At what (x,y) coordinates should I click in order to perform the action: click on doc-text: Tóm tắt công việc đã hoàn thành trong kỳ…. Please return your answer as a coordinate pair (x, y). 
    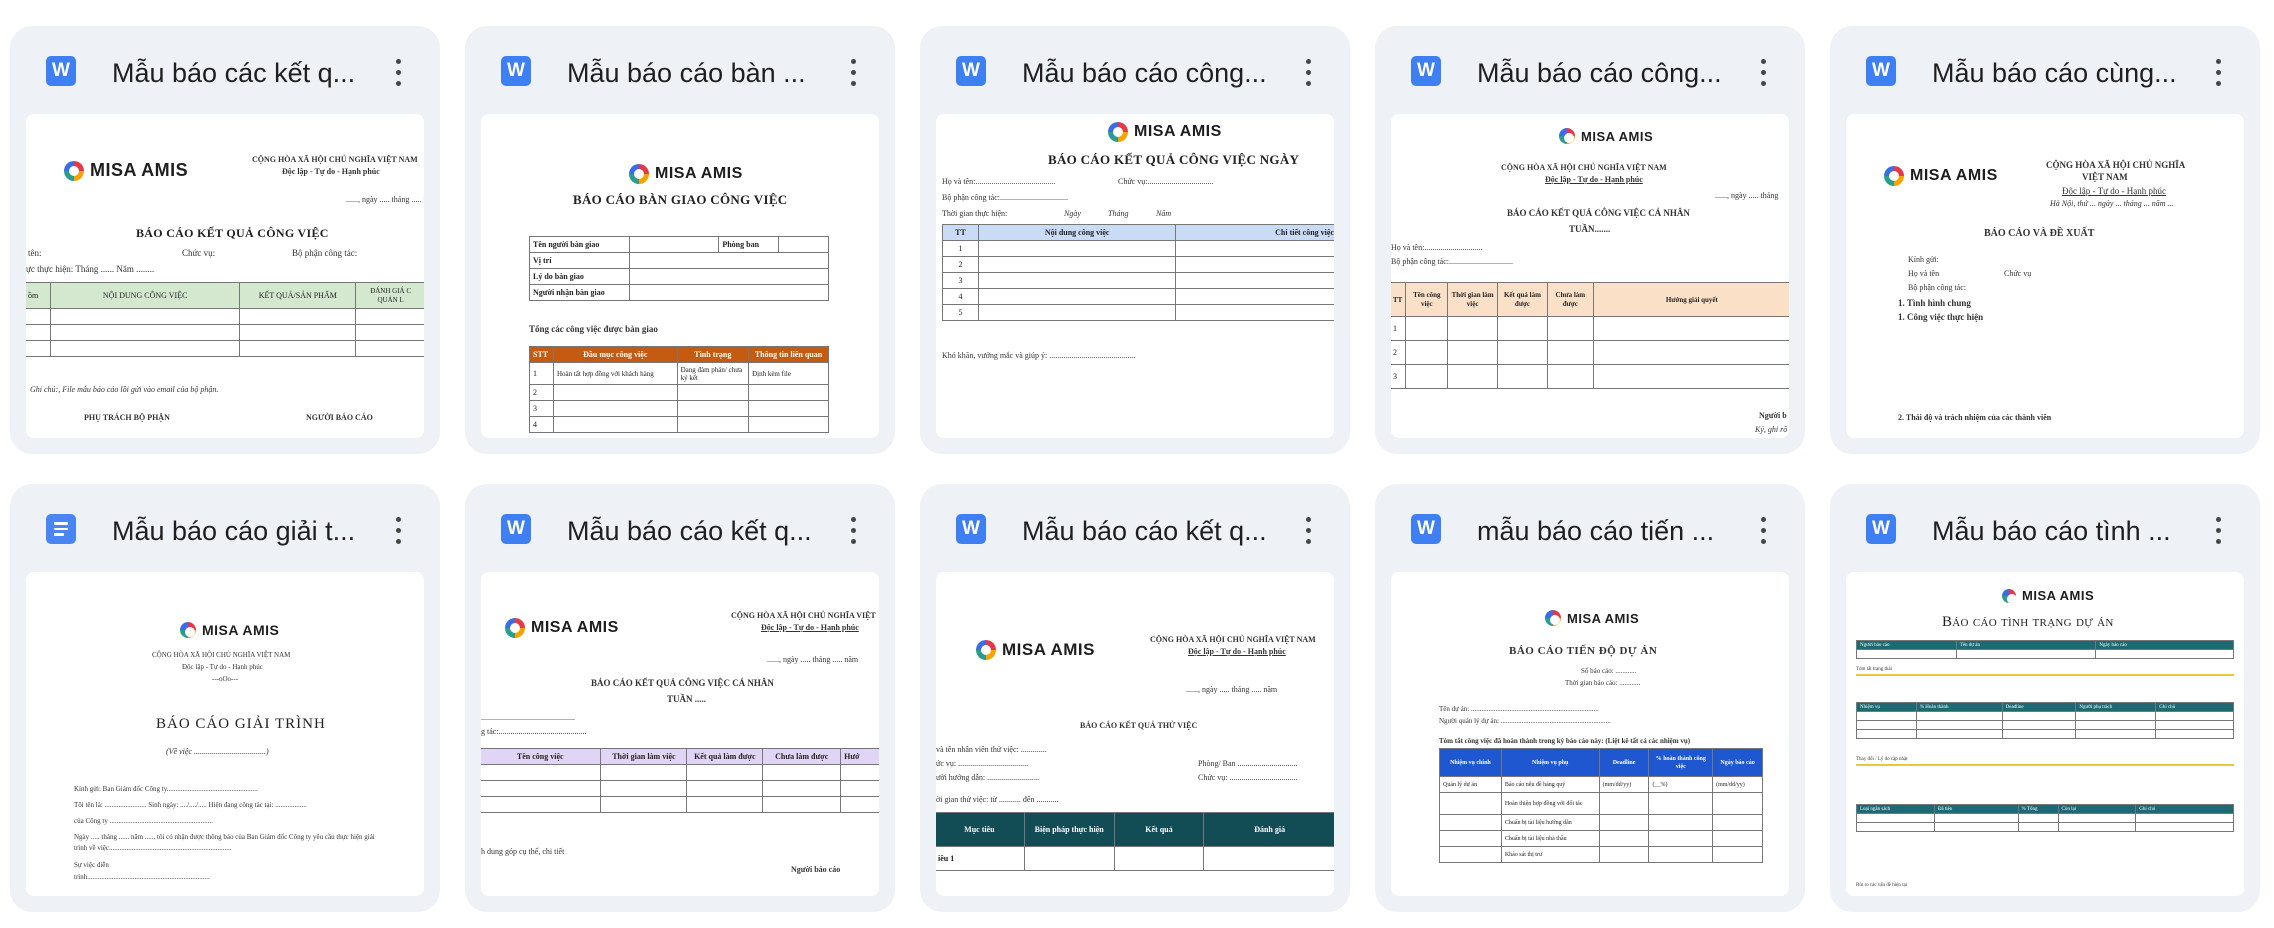
    Looking at the image, I should click on (1565, 741).